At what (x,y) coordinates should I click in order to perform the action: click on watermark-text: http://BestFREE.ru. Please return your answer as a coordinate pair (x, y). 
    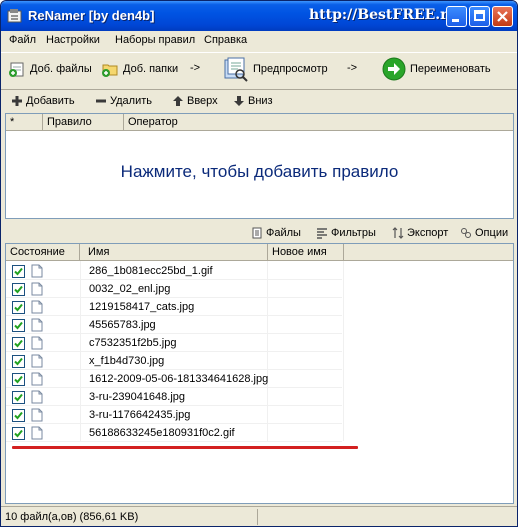
    Looking at the image, I should click on (383, 15).